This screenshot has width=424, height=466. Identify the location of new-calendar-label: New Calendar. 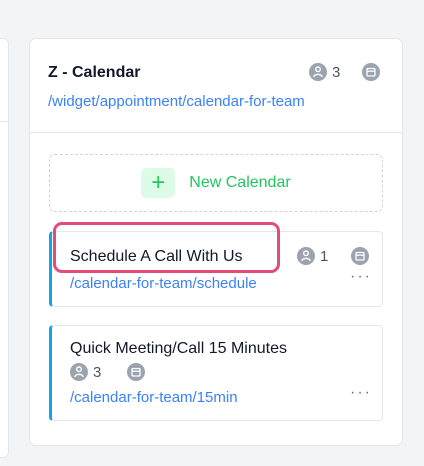
(240, 182).